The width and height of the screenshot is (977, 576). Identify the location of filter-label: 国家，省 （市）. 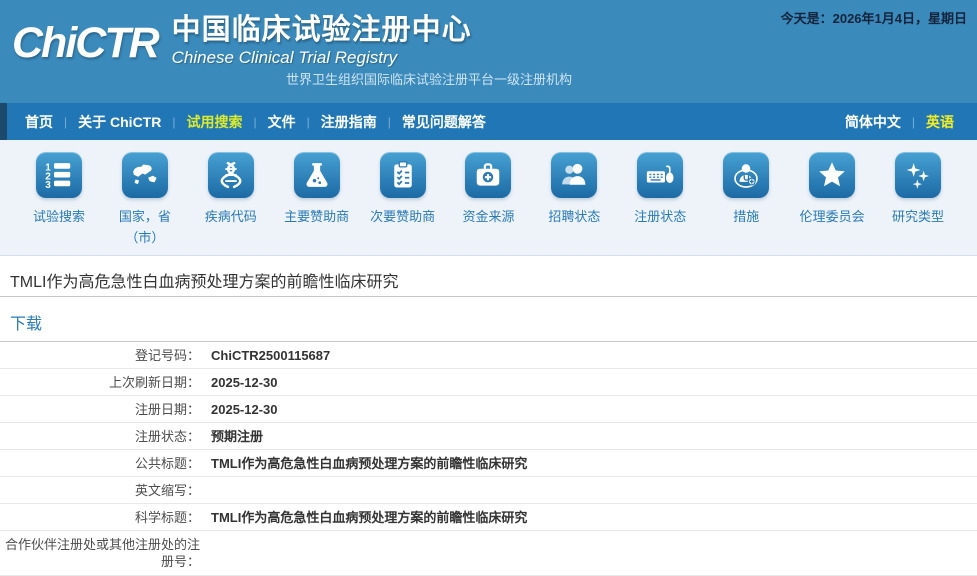
(144, 227).